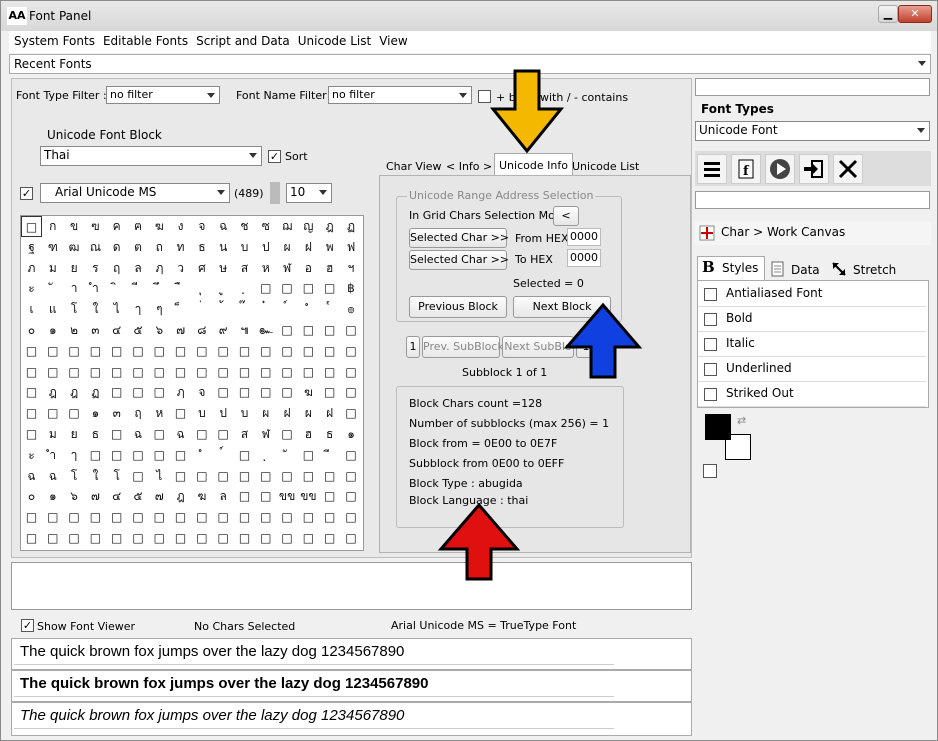  What do you see at coordinates (351, 288) in the screenshot?
I see `grid-cell: ฿` at bounding box center [351, 288].